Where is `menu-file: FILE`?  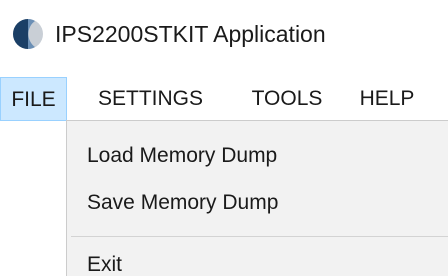
menu-file: FILE is located at coordinates (33, 99).